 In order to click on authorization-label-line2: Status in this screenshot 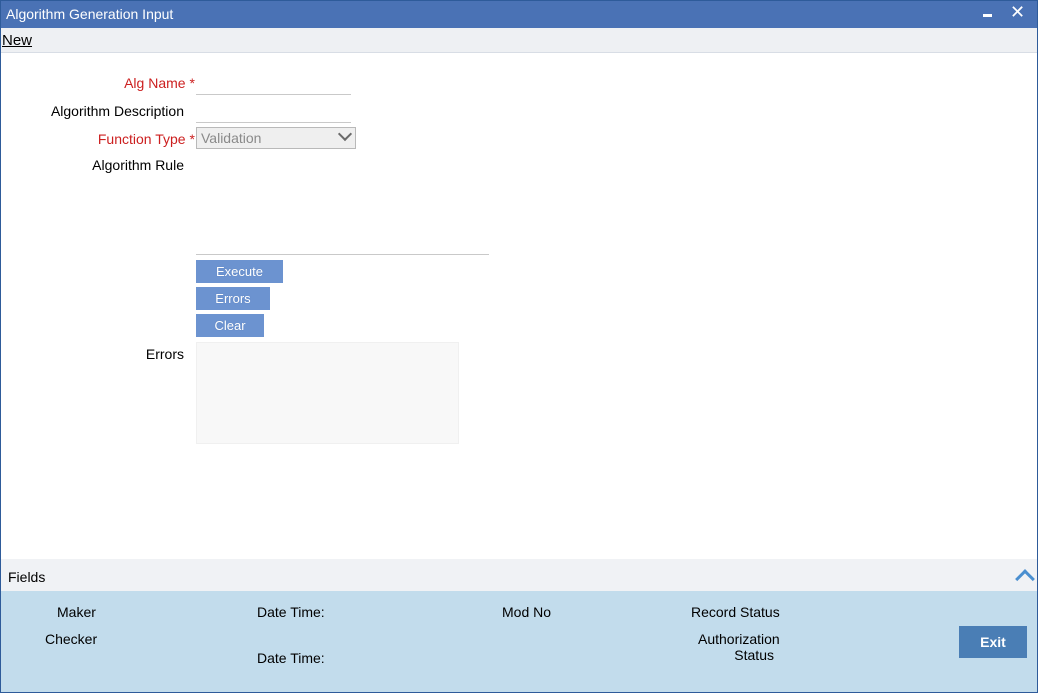, I will do `click(754, 655)`.